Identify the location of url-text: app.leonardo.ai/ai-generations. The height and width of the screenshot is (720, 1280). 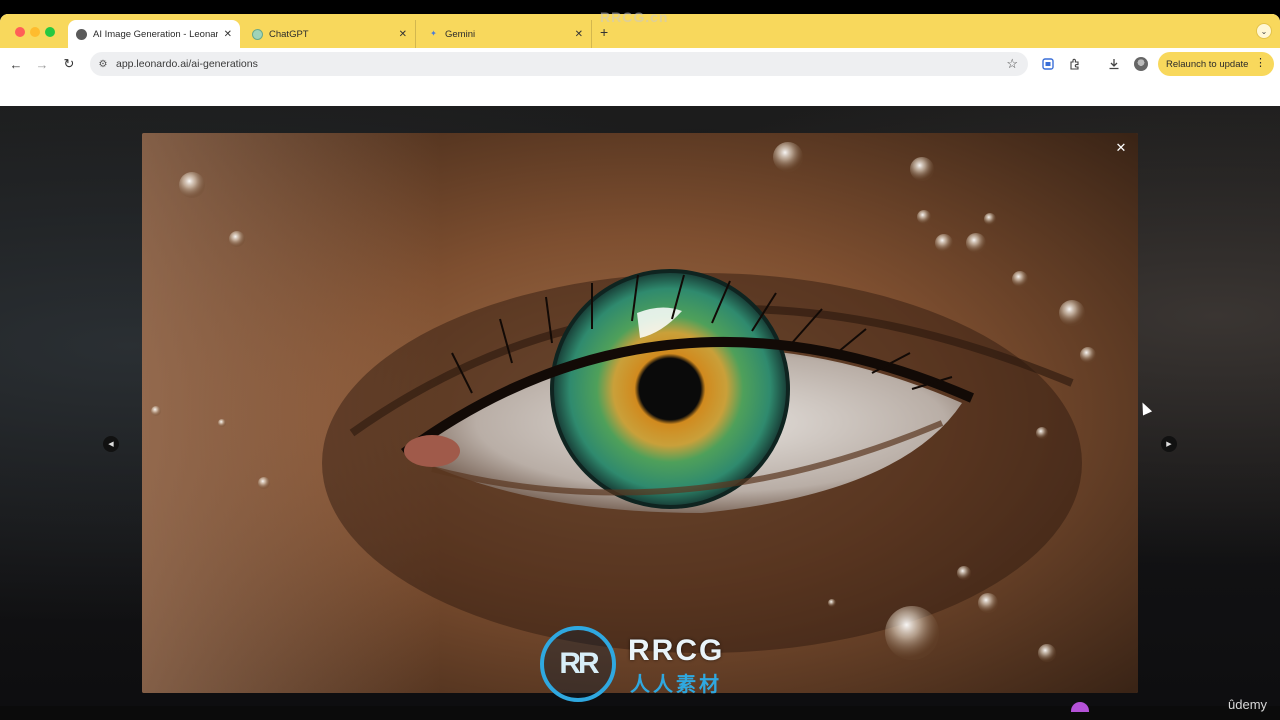
(187, 64).